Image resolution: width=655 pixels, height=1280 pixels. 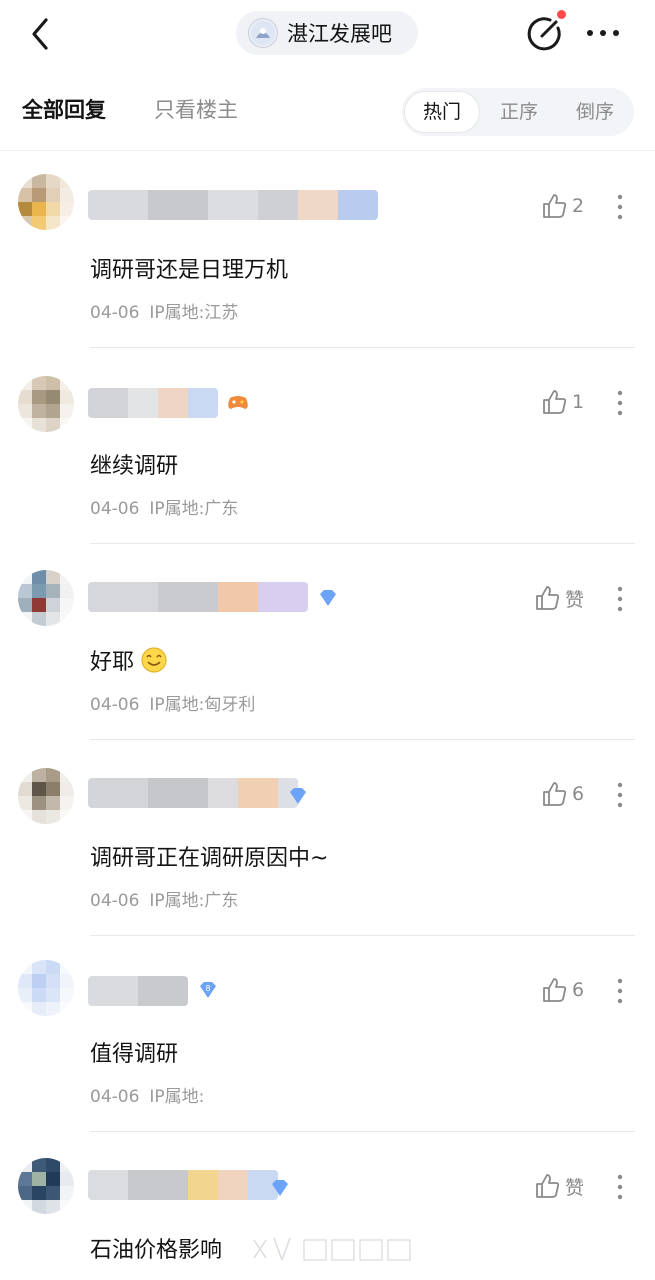 What do you see at coordinates (603, 33) in the screenshot?
I see `more-horizontal-icon` at bounding box center [603, 33].